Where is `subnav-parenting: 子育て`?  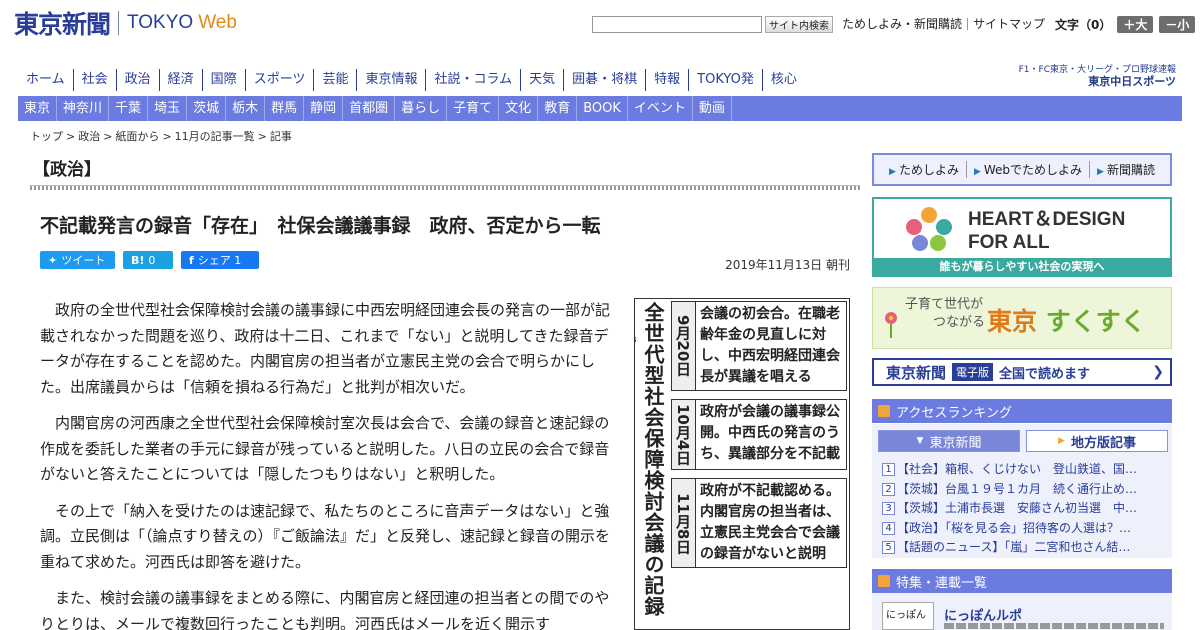 subnav-parenting: 子育て is located at coordinates (473, 108).